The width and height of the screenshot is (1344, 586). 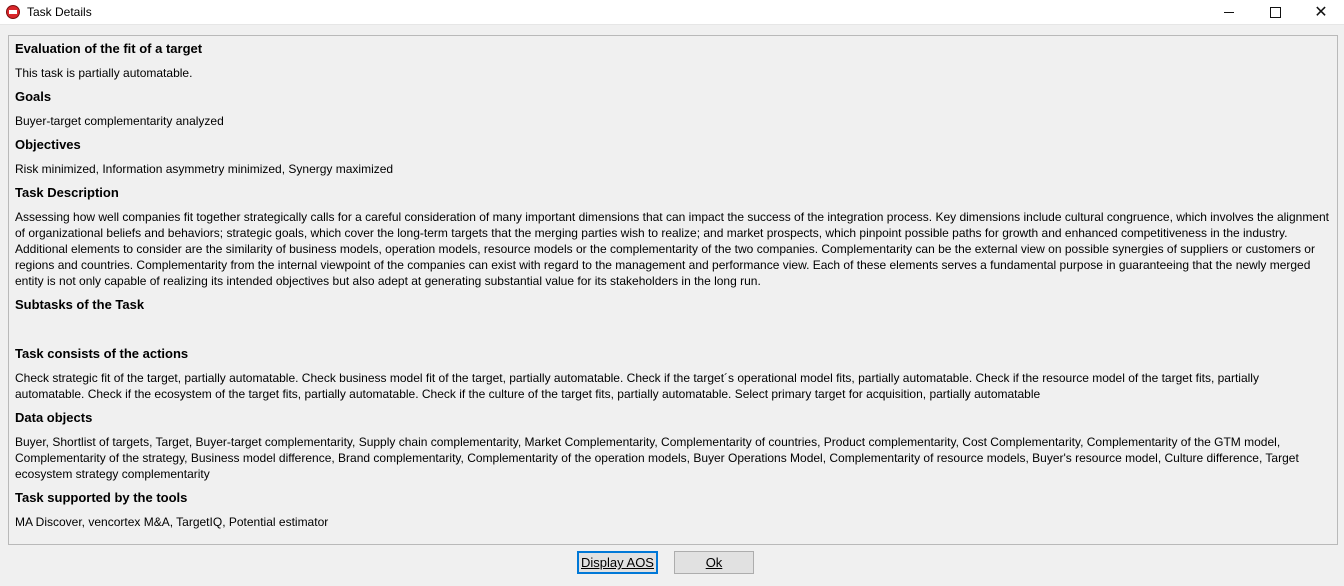 What do you see at coordinates (672, 12) in the screenshot?
I see `title-bar: Task Details ✕` at bounding box center [672, 12].